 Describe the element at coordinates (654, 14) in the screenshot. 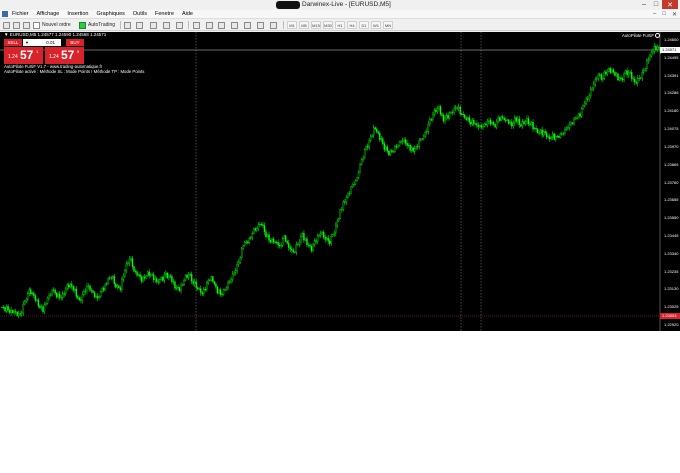

I see `mdi-minimize-button: –` at that location.